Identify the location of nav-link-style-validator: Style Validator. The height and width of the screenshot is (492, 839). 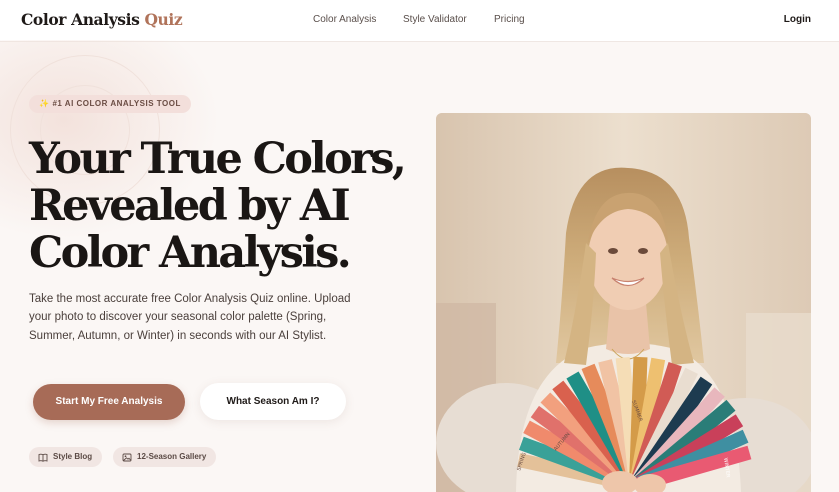
(435, 19).